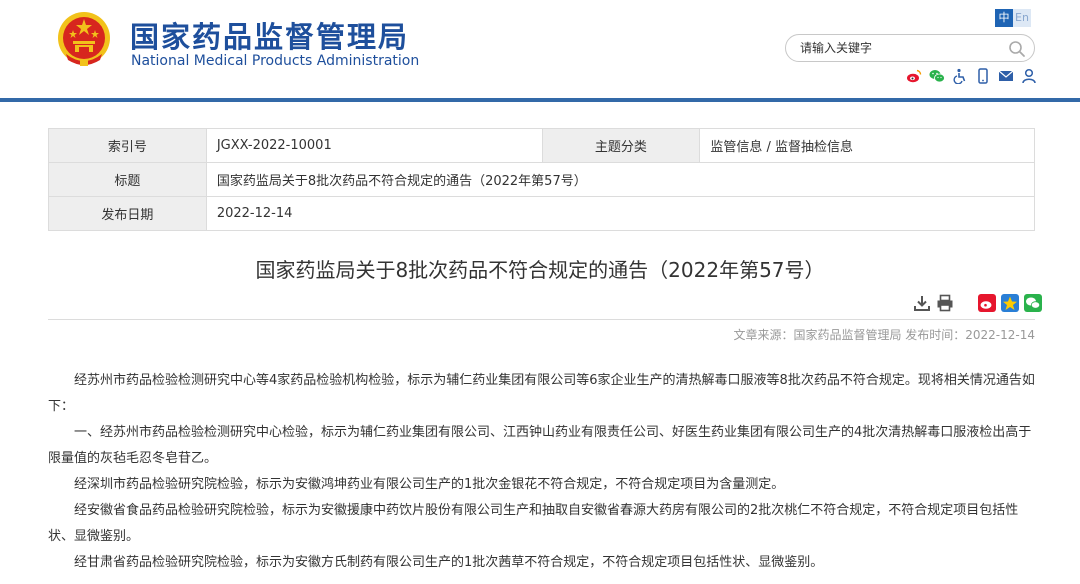  What do you see at coordinates (884, 335) in the screenshot?
I see `article-source: 文章来源：国家药品监督管理局 发布时间：2022-12-14` at bounding box center [884, 335].